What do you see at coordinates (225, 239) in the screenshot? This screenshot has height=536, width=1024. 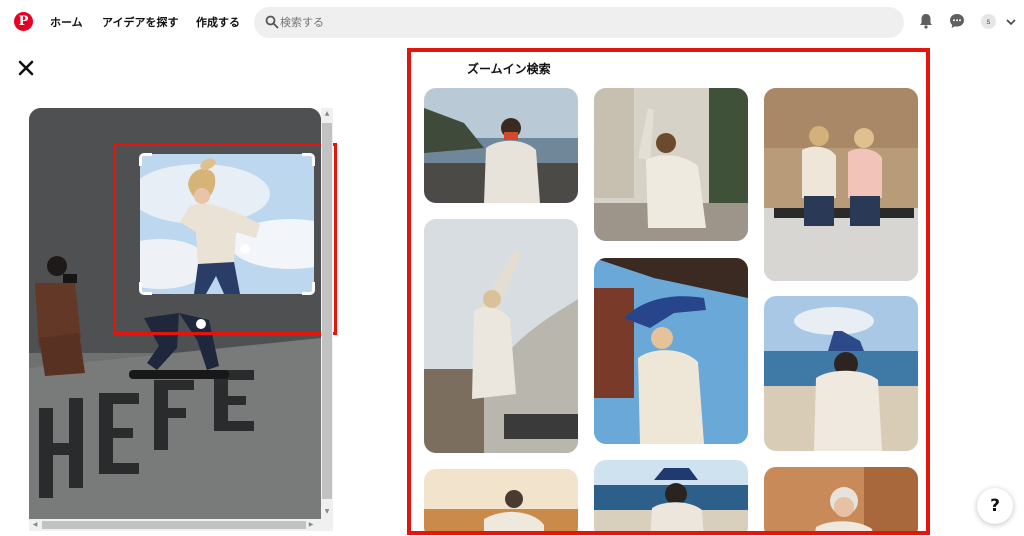 I see `highlight-box-crop` at bounding box center [225, 239].